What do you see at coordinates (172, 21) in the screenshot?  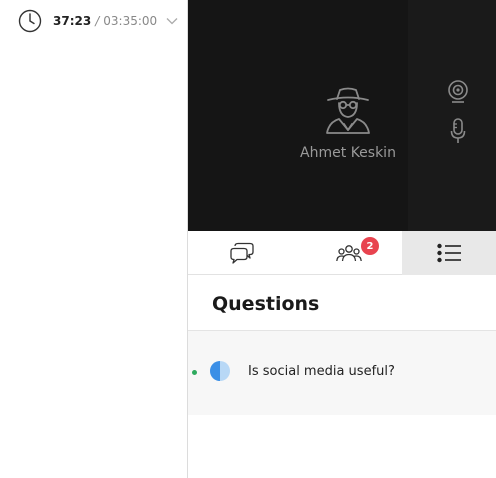 I see `chevron-down-icon` at bounding box center [172, 21].